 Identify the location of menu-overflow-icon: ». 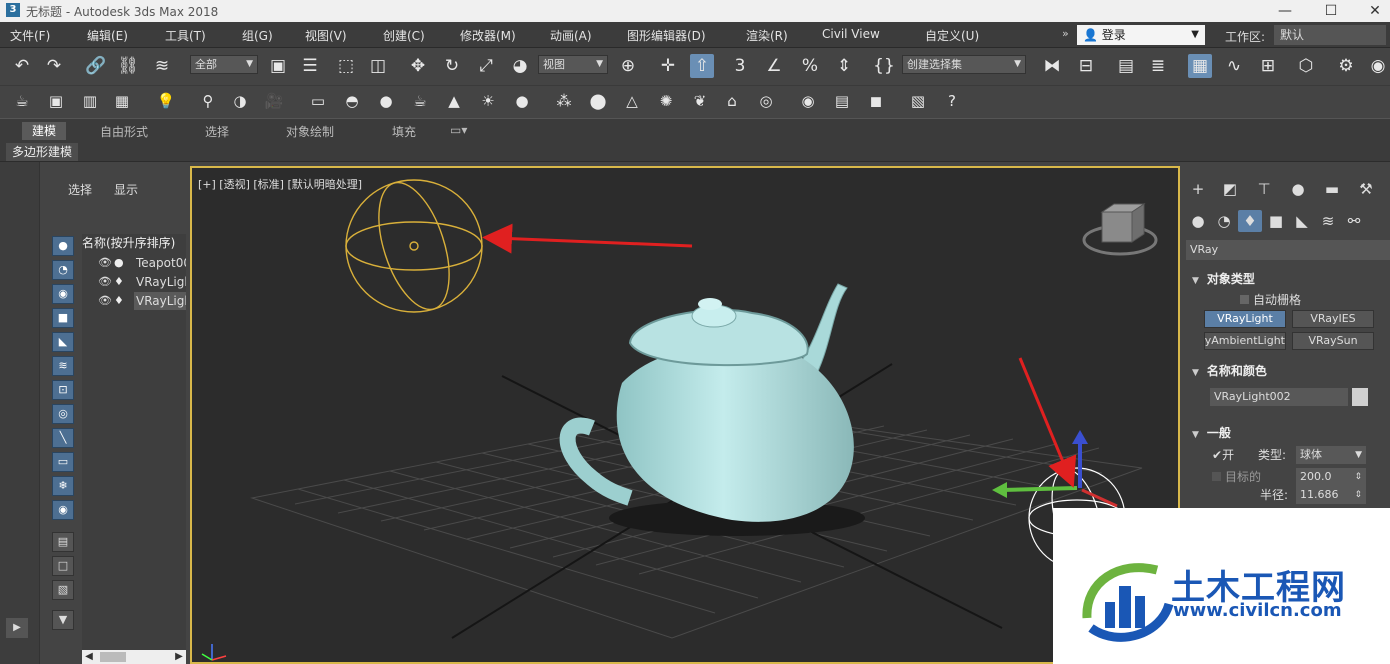
(1065, 33).